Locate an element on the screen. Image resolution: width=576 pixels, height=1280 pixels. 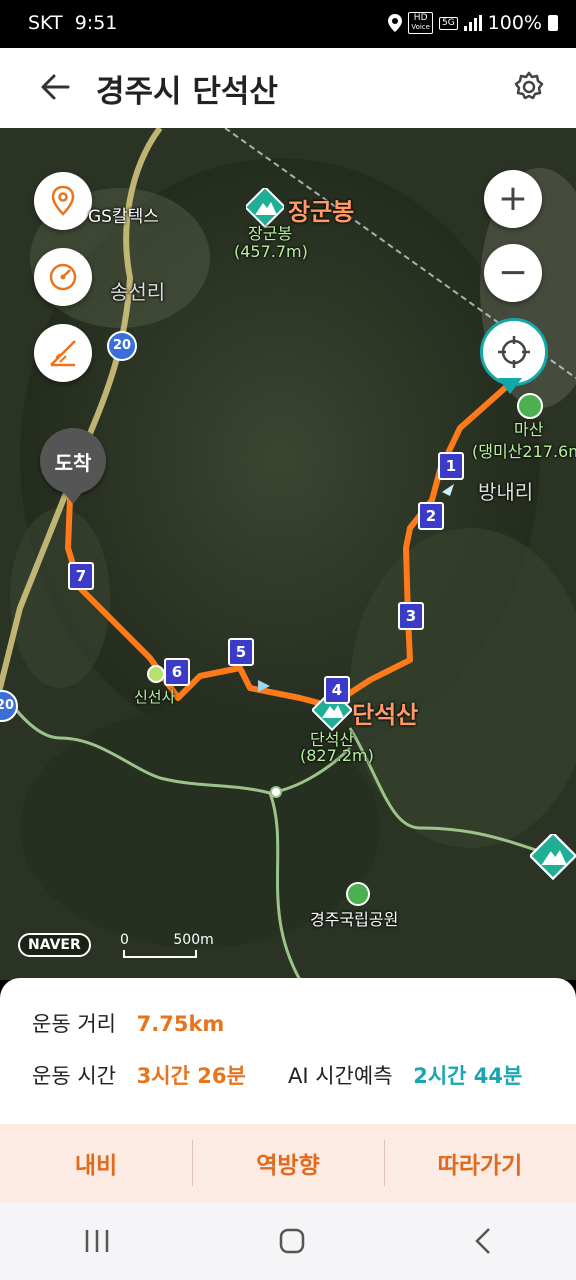
ai-row: AI 시간예측 2시간 44분 is located at coordinates (405, 1075).